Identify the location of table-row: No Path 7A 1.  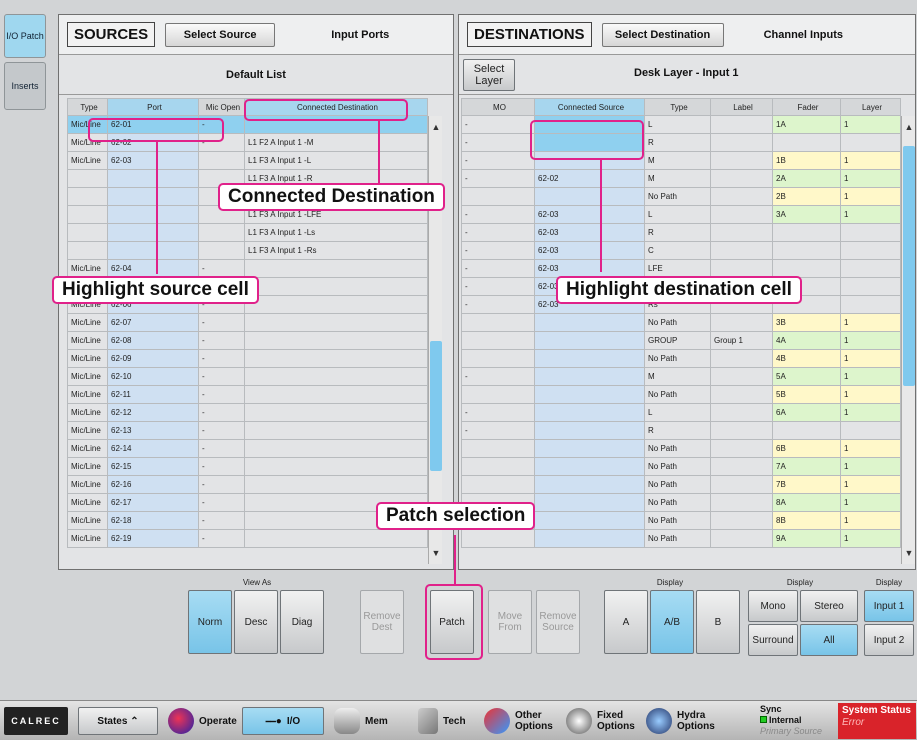
(681, 466).